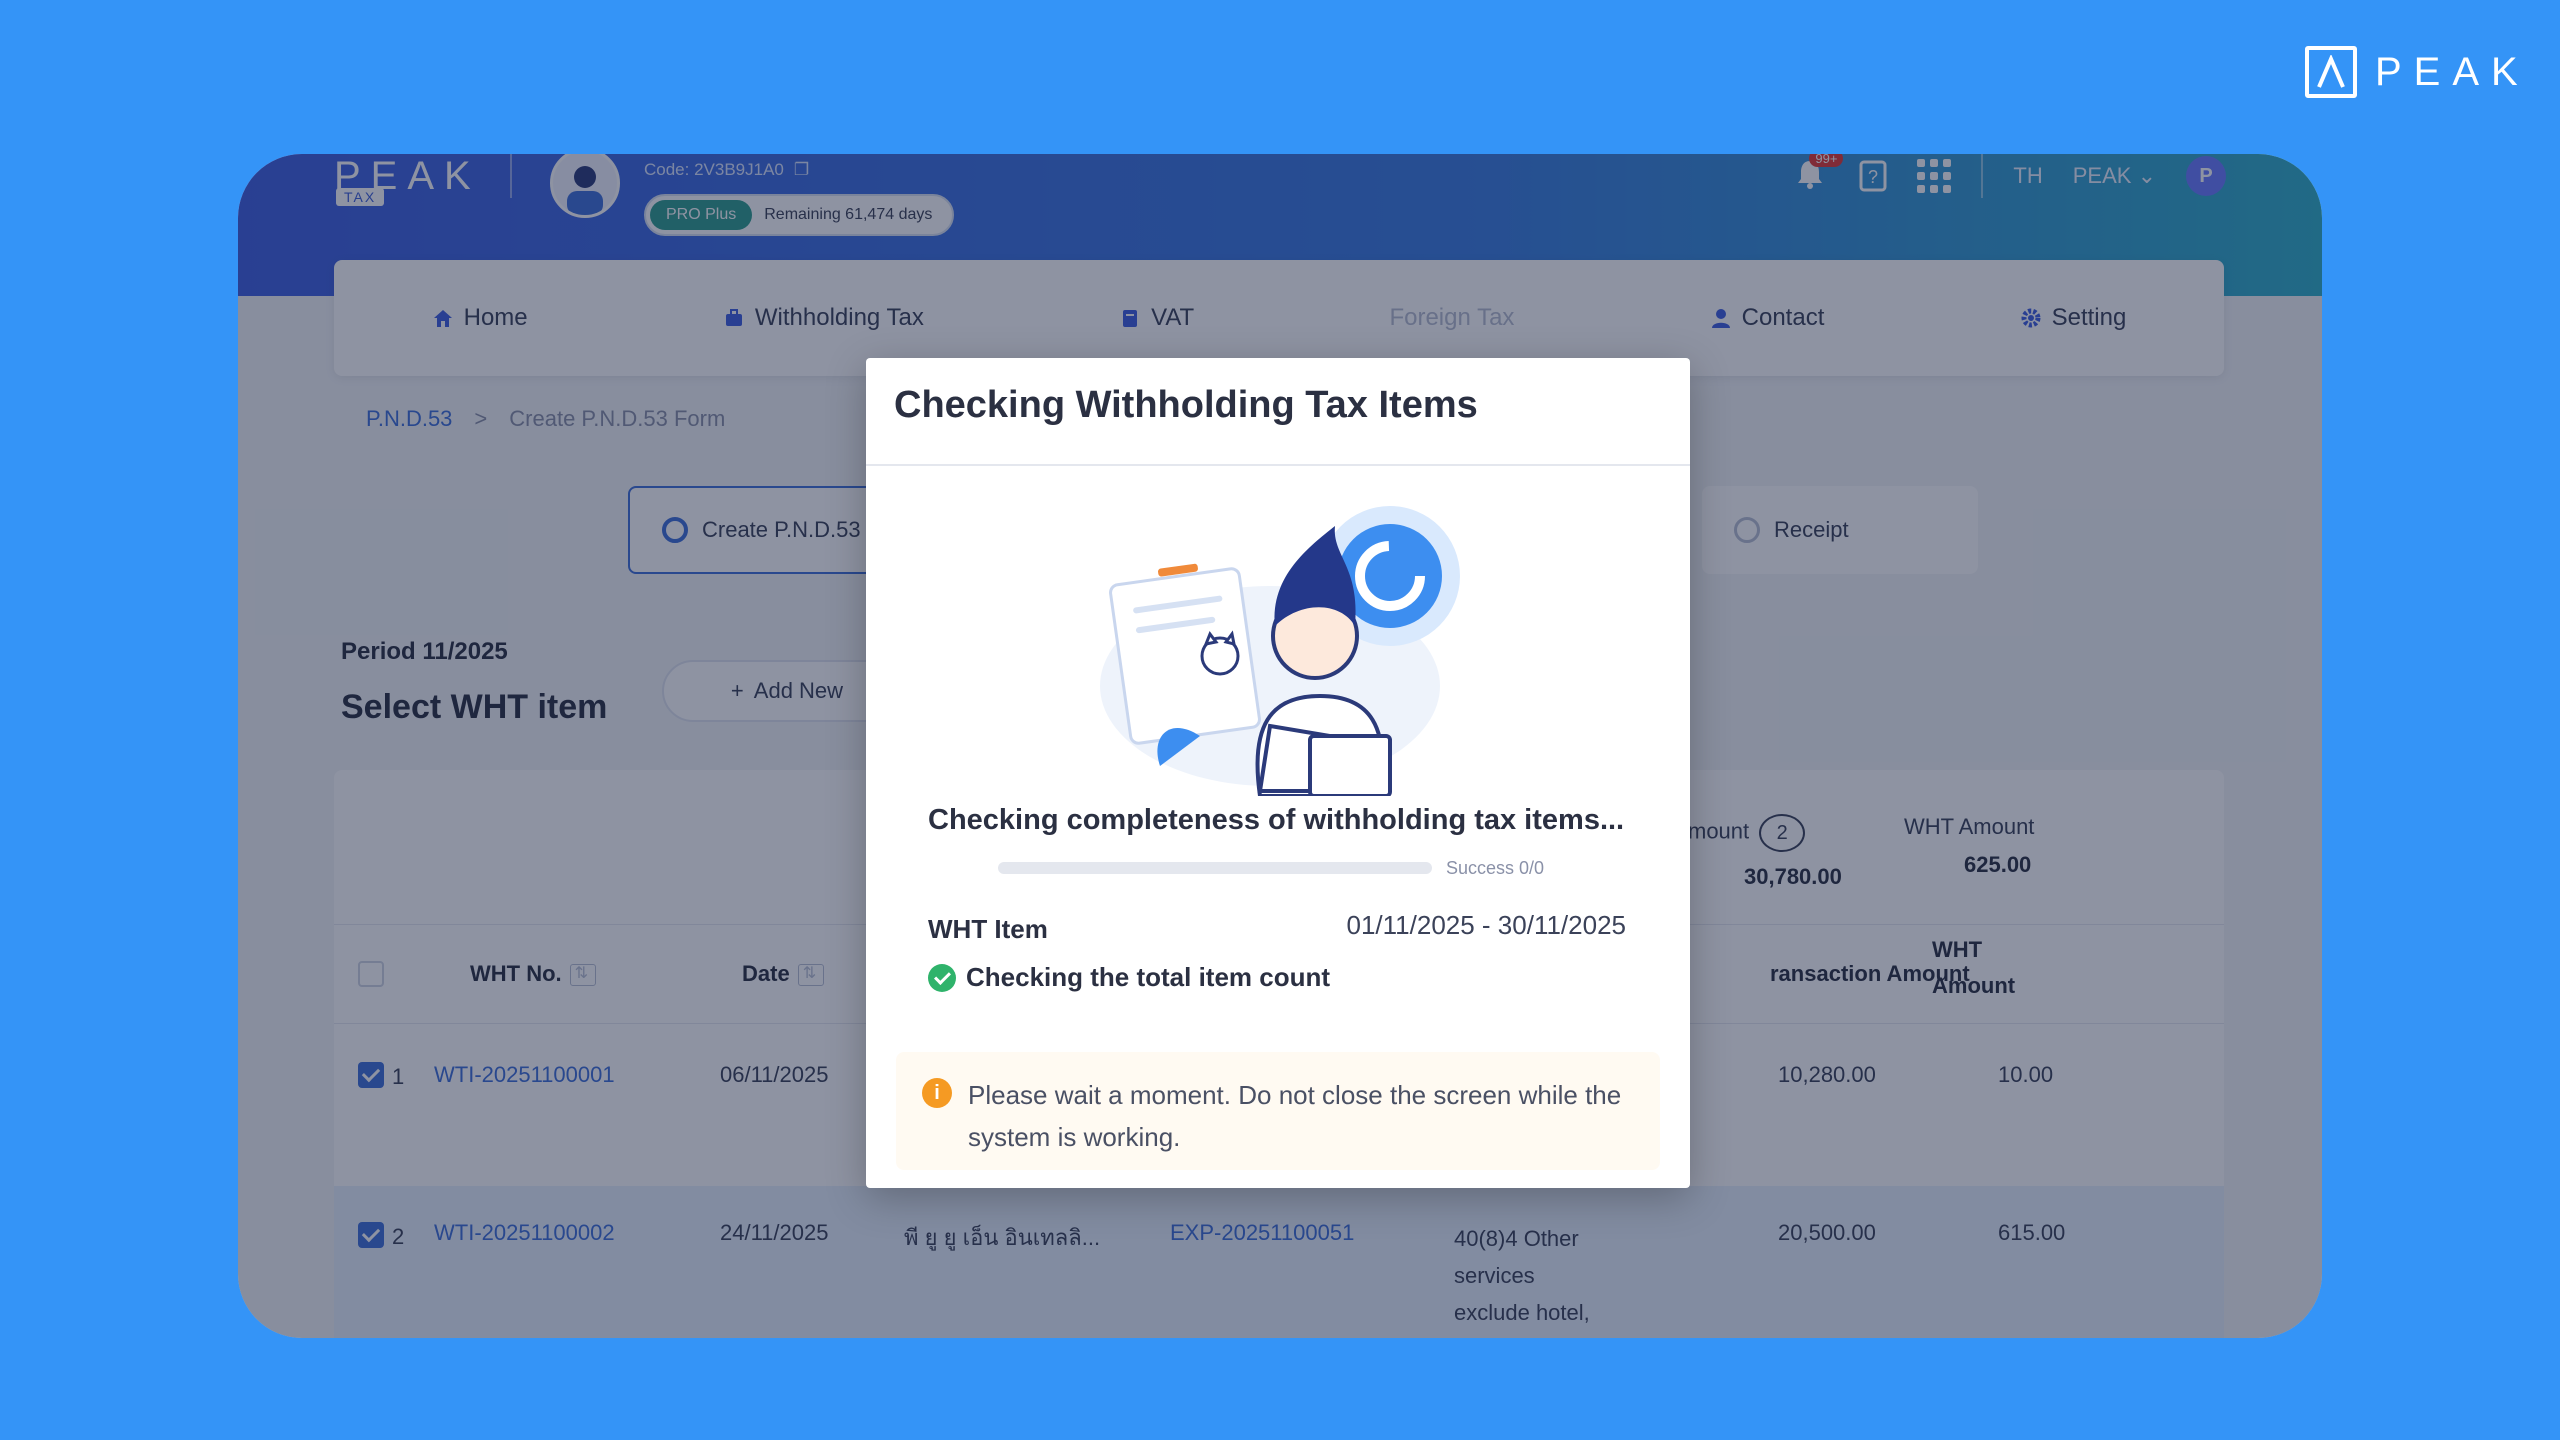 The height and width of the screenshot is (1440, 2560). What do you see at coordinates (1486, 925) in the screenshot?
I see `wht-item-range: 01/11/2025 - 30/11/2025` at bounding box center [1486, 925].